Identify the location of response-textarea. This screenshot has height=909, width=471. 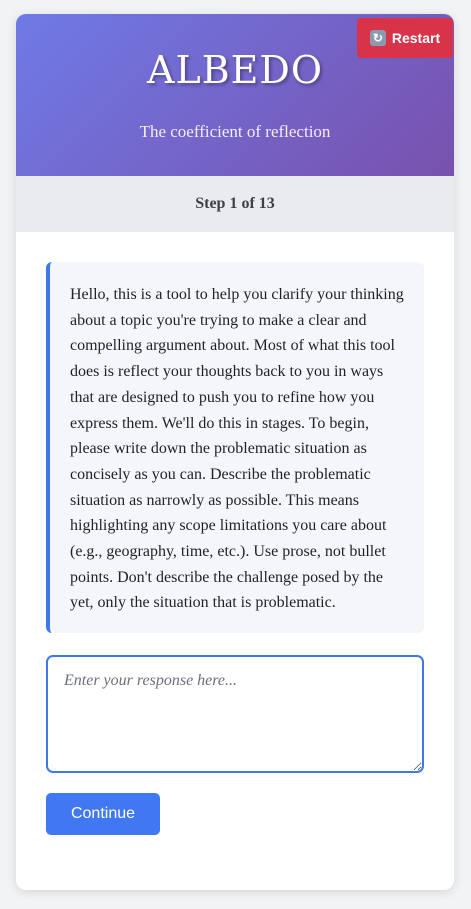
(235, 714).